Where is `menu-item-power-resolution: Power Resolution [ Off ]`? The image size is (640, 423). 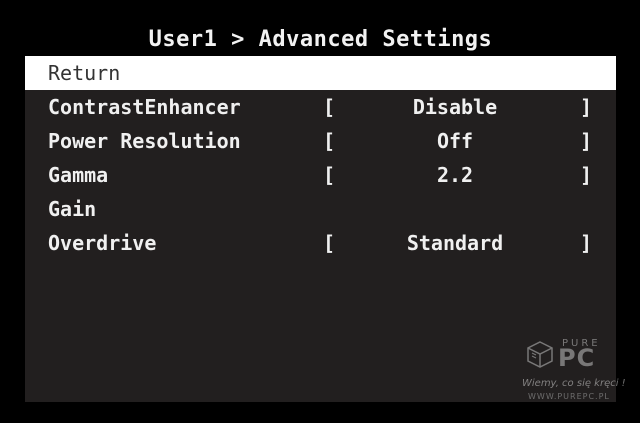
menu-item-power-resolution: Power Resolution [ Off ] is located at coordinates (320, 141).